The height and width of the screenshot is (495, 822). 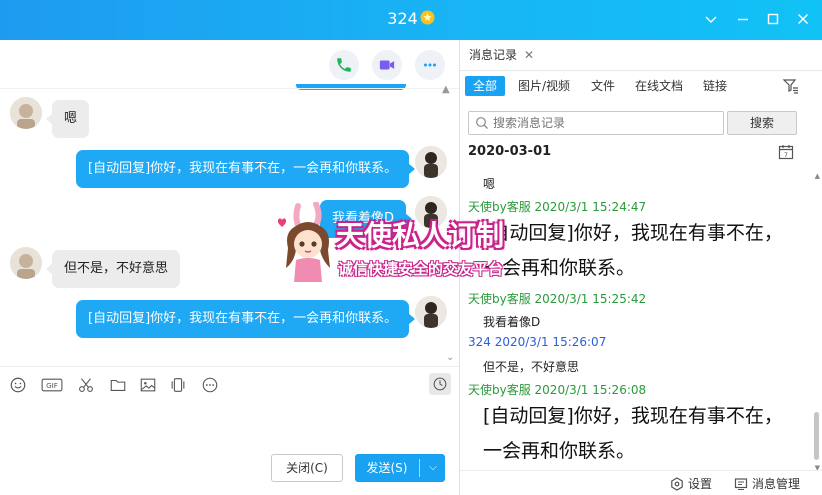 What do you see at coordinates (677, 483) in the screenshot?
I see `gear-icon` at bounding box center [677, 483].